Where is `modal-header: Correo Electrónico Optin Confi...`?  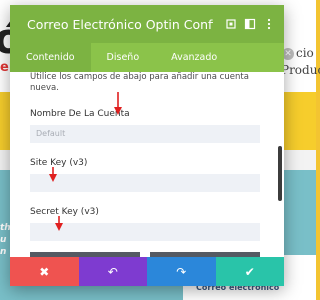
modal-header: Correo Electrónico Optin Confi... is located at coordinates (147, 24).